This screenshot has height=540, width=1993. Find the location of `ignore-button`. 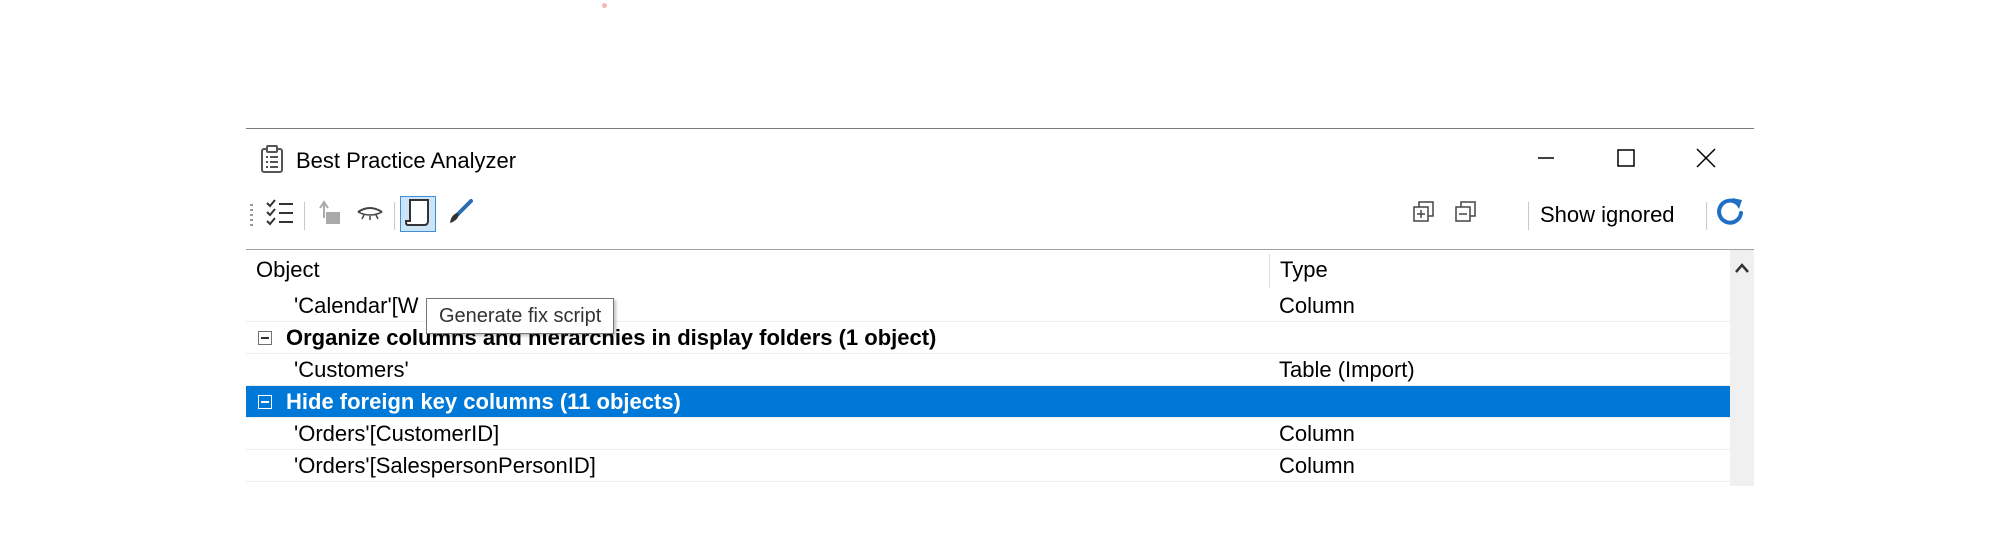

ignore-button is located at coordinates (370, 214).